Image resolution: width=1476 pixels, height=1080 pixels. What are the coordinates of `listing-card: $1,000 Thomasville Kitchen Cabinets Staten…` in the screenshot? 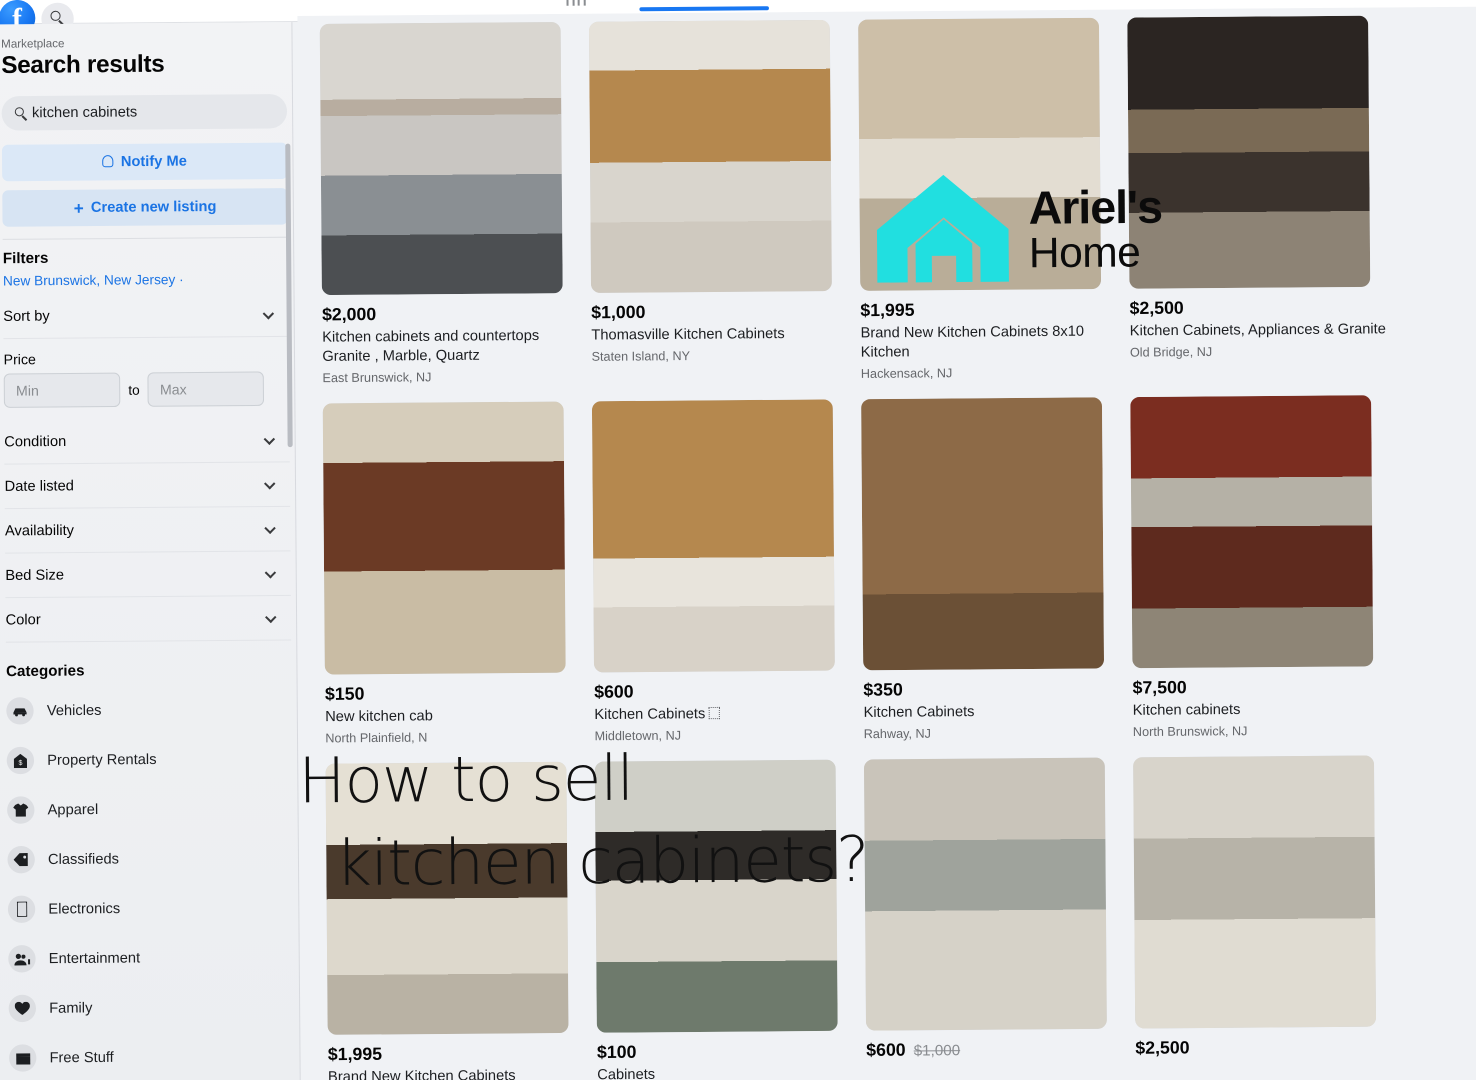 It's located at (720, 201).